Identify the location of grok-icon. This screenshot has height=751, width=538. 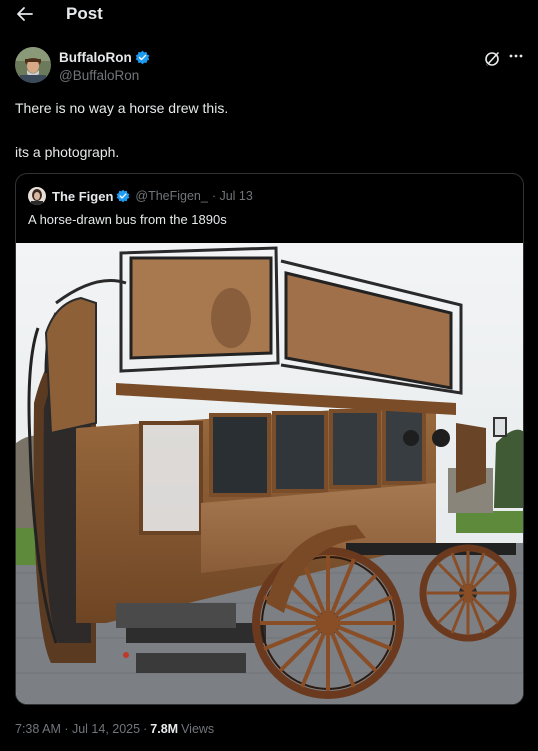
(492, 59).